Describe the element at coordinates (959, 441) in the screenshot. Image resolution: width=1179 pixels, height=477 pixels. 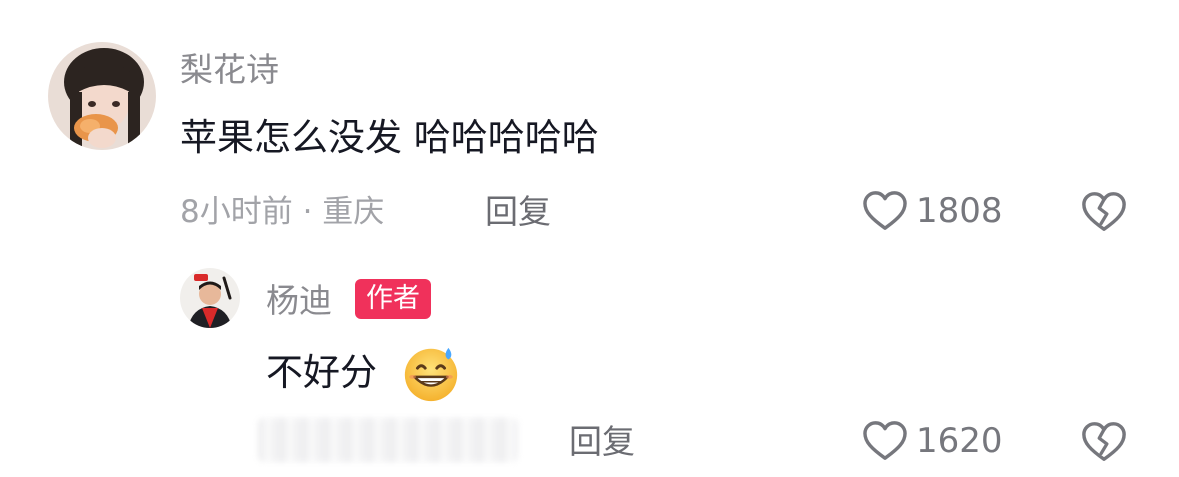
I see `like-count: 1620` at that location.